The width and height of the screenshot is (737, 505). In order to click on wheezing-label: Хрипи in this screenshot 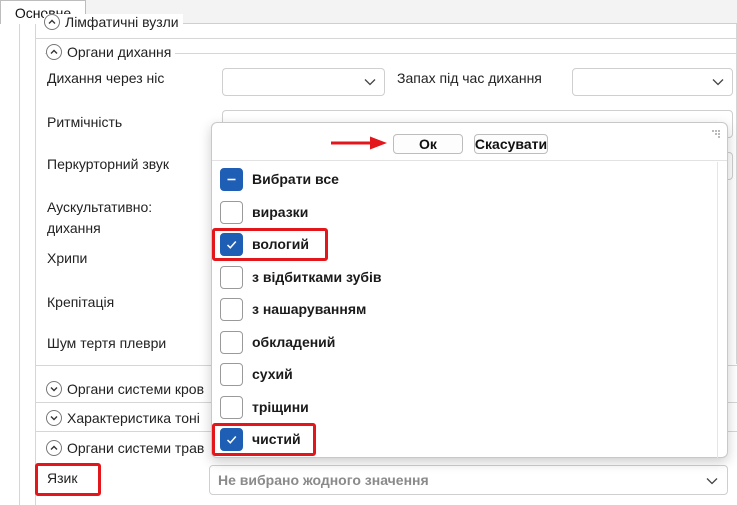, I will do `click(67, 258)`.